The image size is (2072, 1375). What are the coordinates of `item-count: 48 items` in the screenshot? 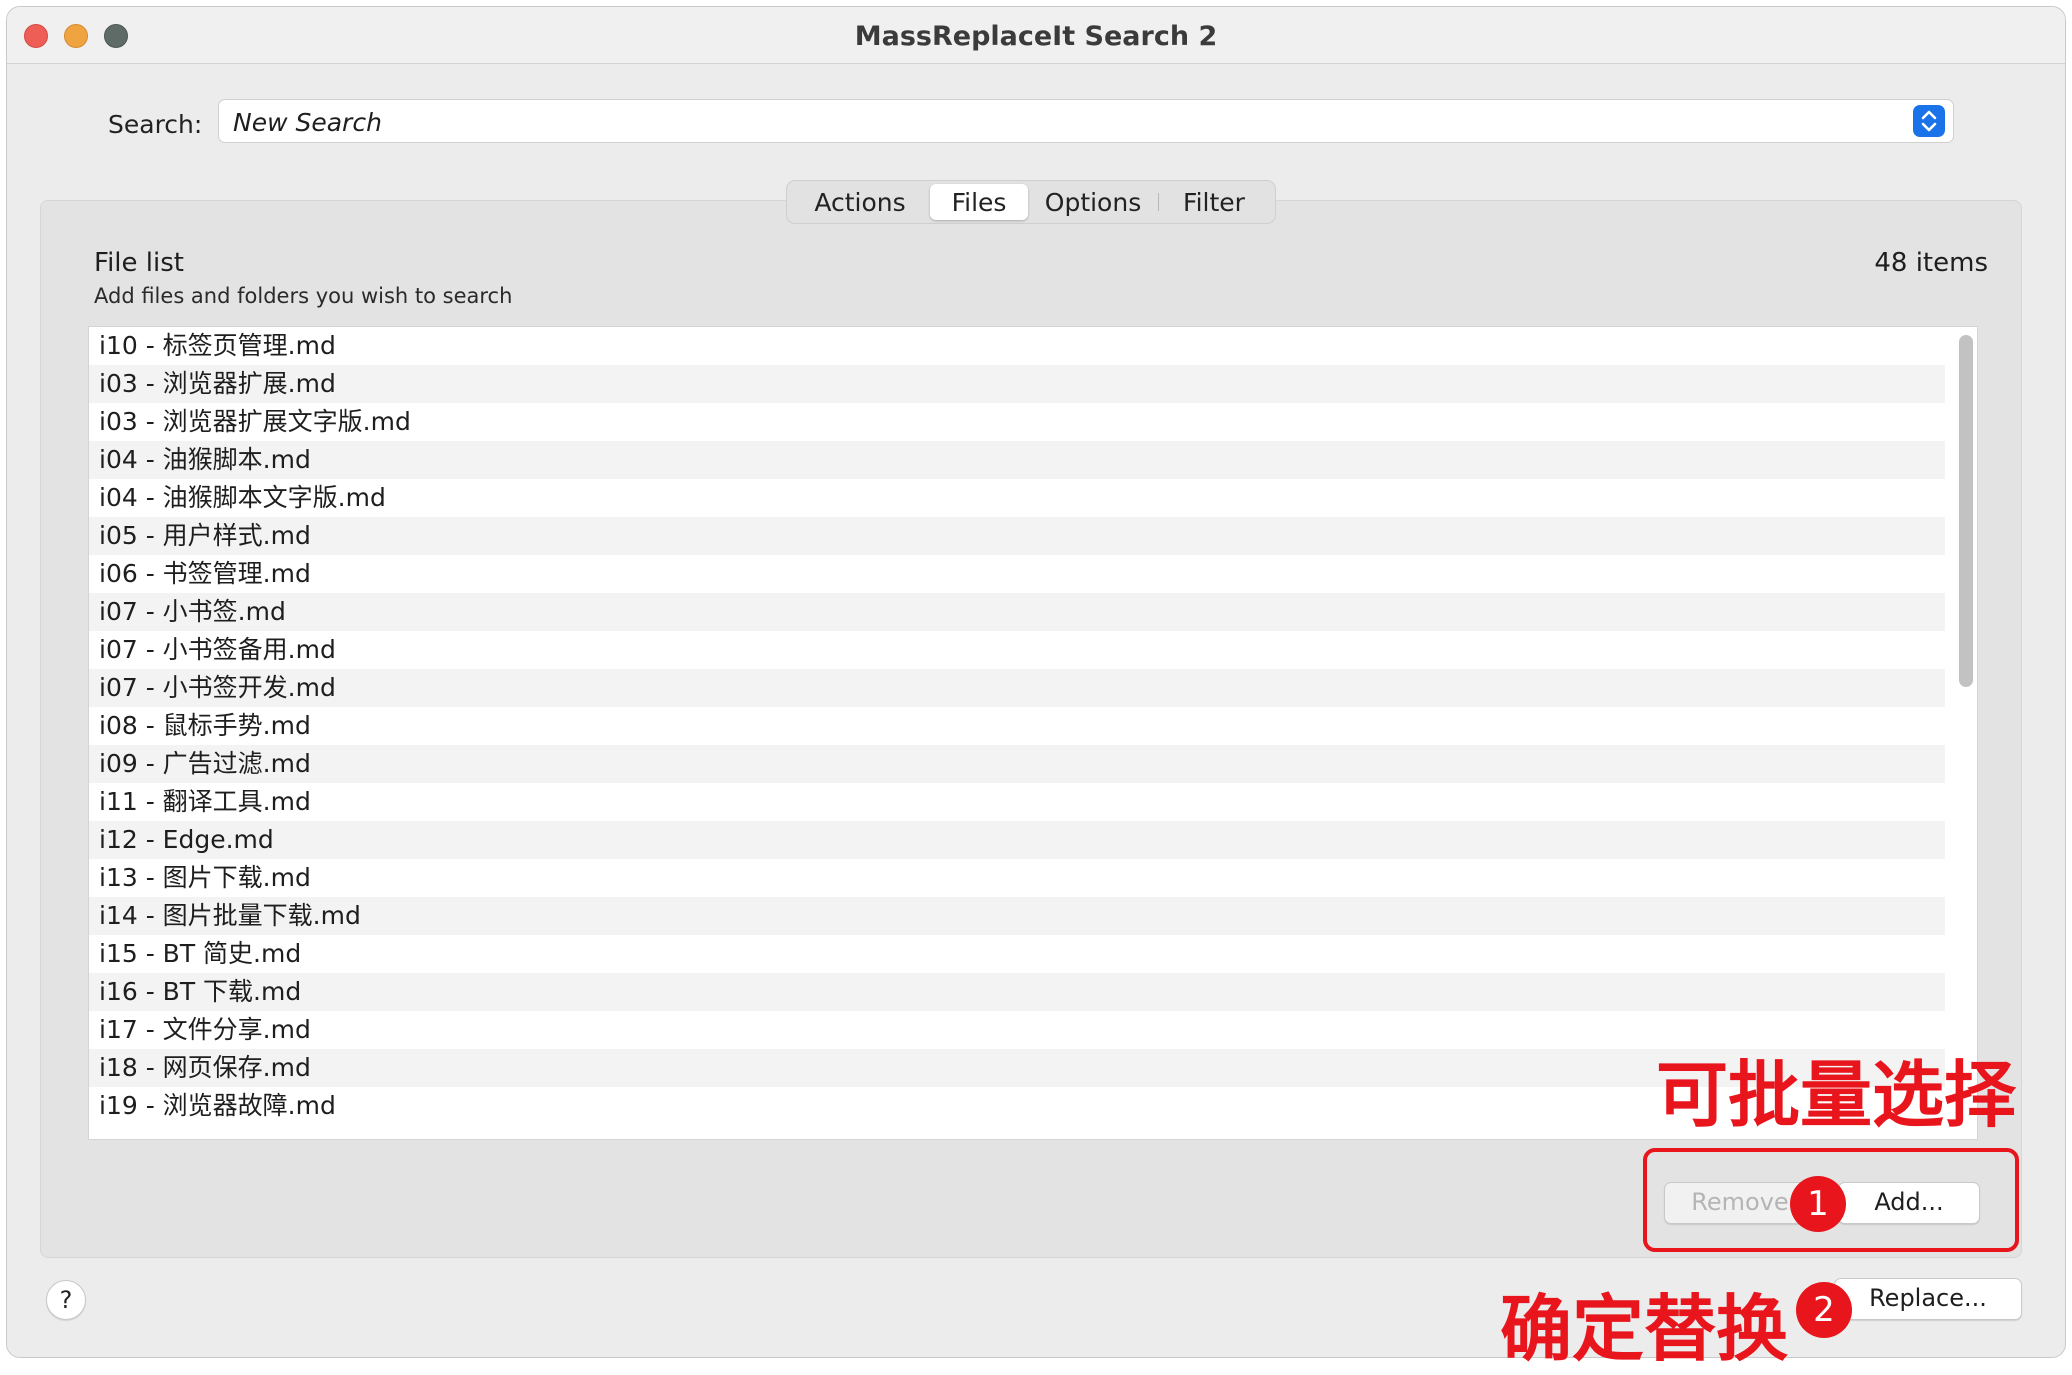 It's located at (1931, 263).